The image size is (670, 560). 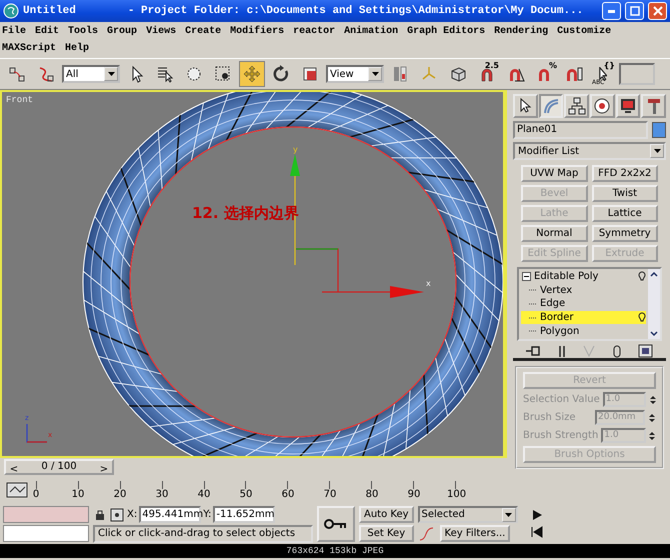 I want to click on x-coordinate-field: 495.441mm, so click(x=170, y=514).